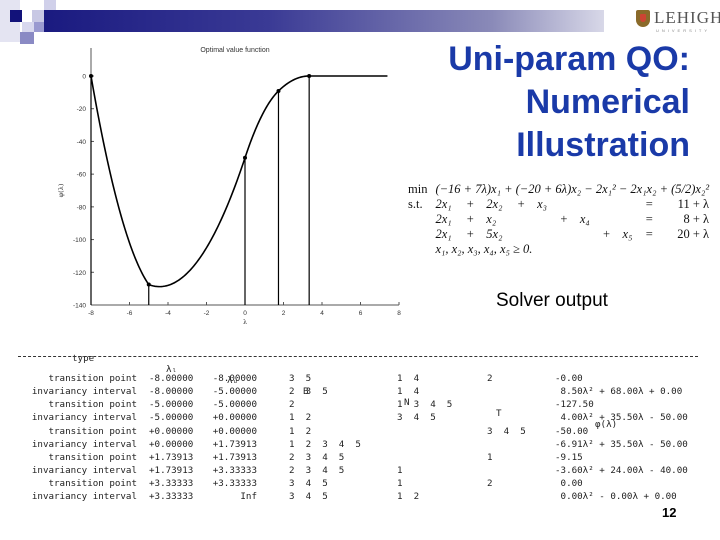 This screenshot has width=720, height=540. What do you see at coordinates (696, 219) in the screenshot?
I see `rhs: 8 + λ` at bounding box center [696, 219].